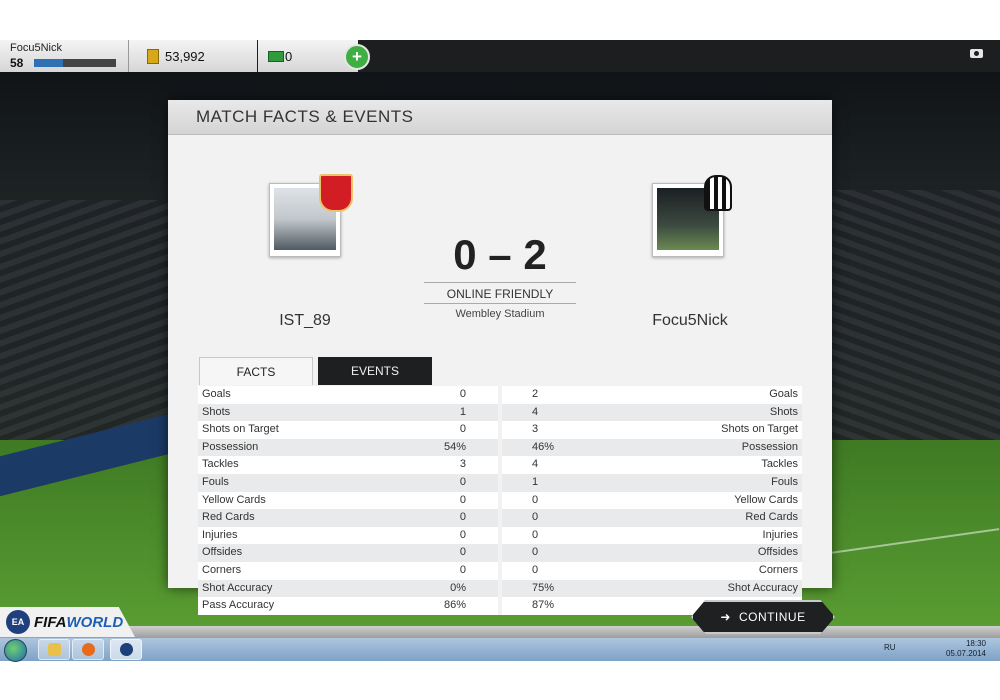  I want to click on stat-label-away: Injuries, so click(780, 534).